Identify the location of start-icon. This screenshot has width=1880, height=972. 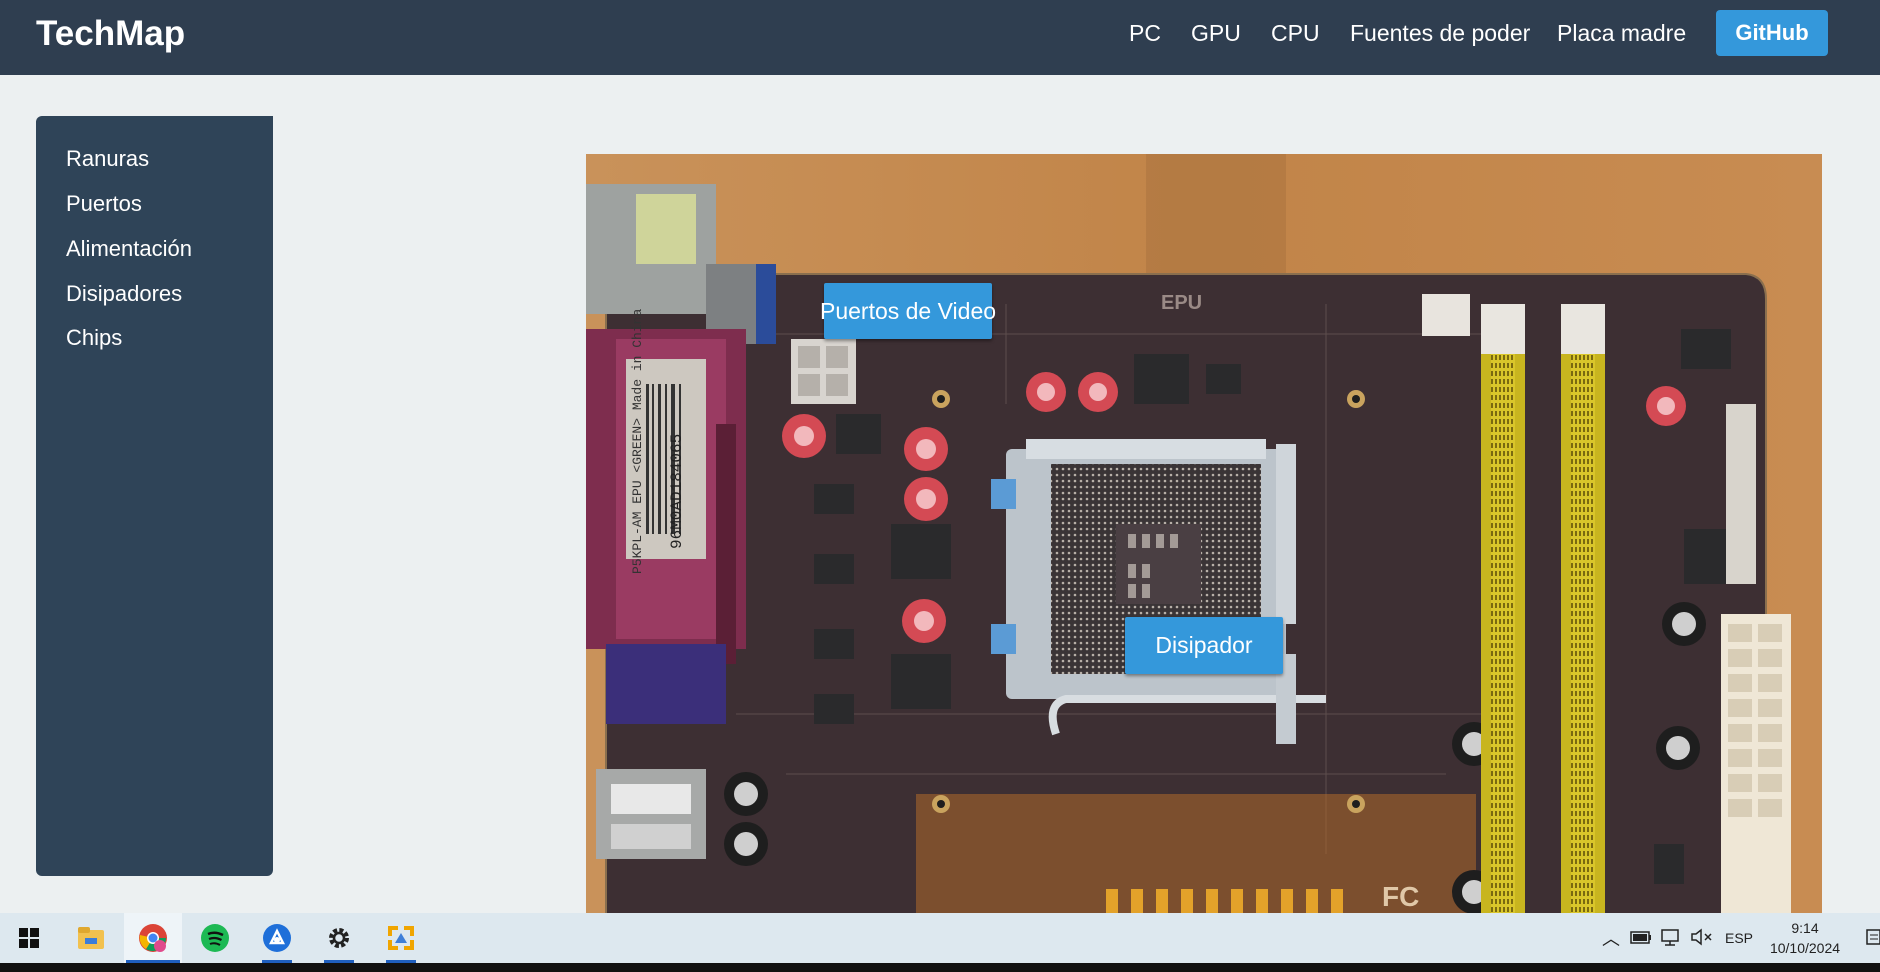
(29, 938).